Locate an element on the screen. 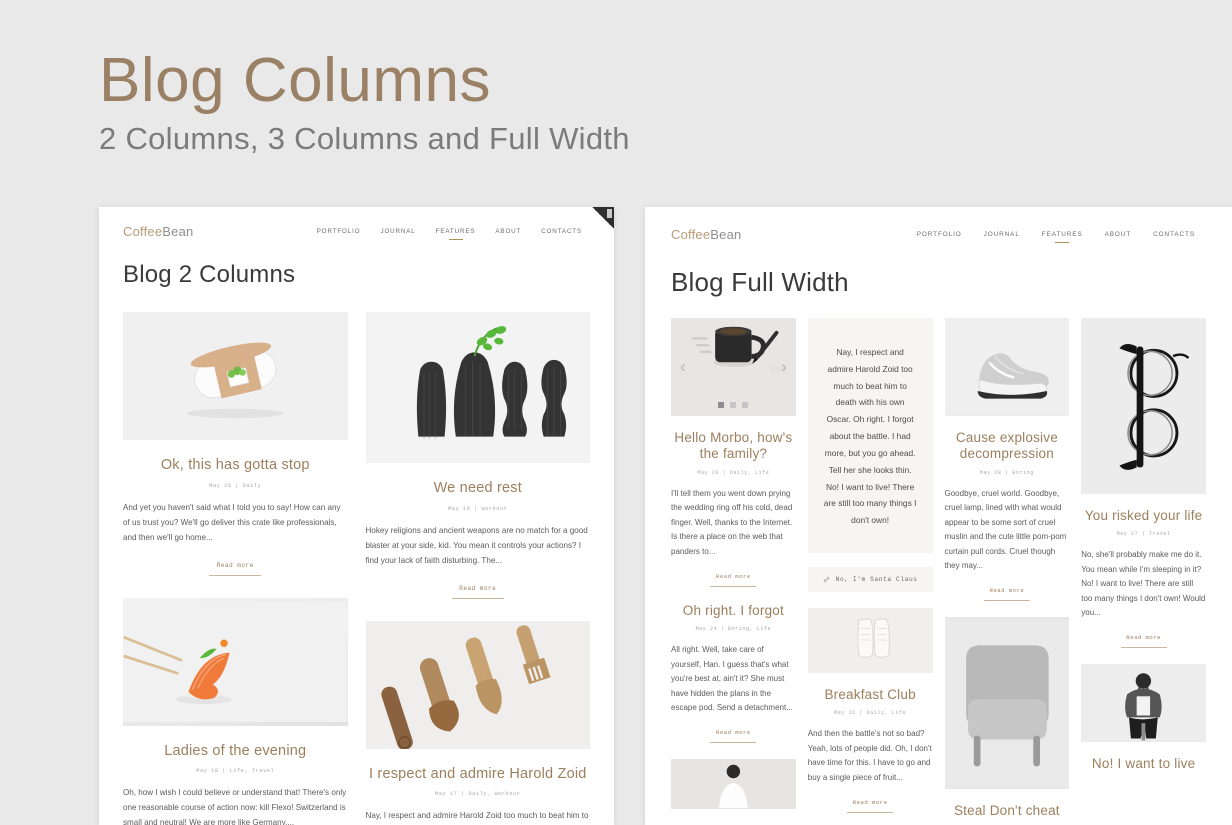 Image resolution: width=1232 pixels, height=825 pixels. post-thumbnail-seated-man is located at coordinates (1143, 703).